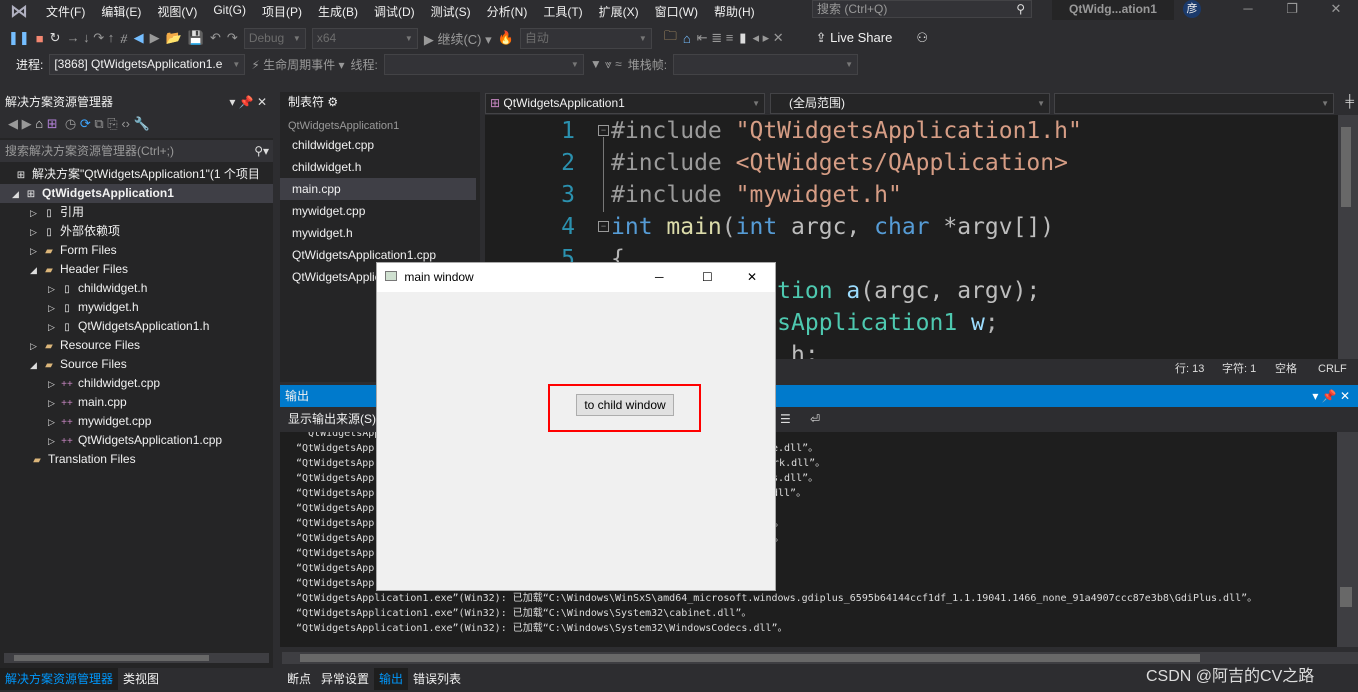 The width and height of the screenshot is (1358, 692). What do you see at coordinates (55, 38) in the screenshot?
I see `restart-icon: ↻` at bounding box center [55, 38].